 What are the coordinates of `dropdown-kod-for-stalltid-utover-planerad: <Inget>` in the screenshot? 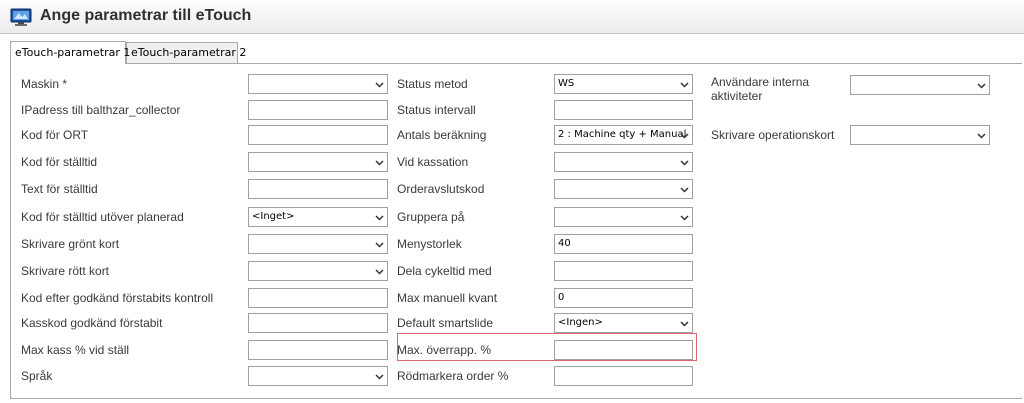 It's located at (318, 217).